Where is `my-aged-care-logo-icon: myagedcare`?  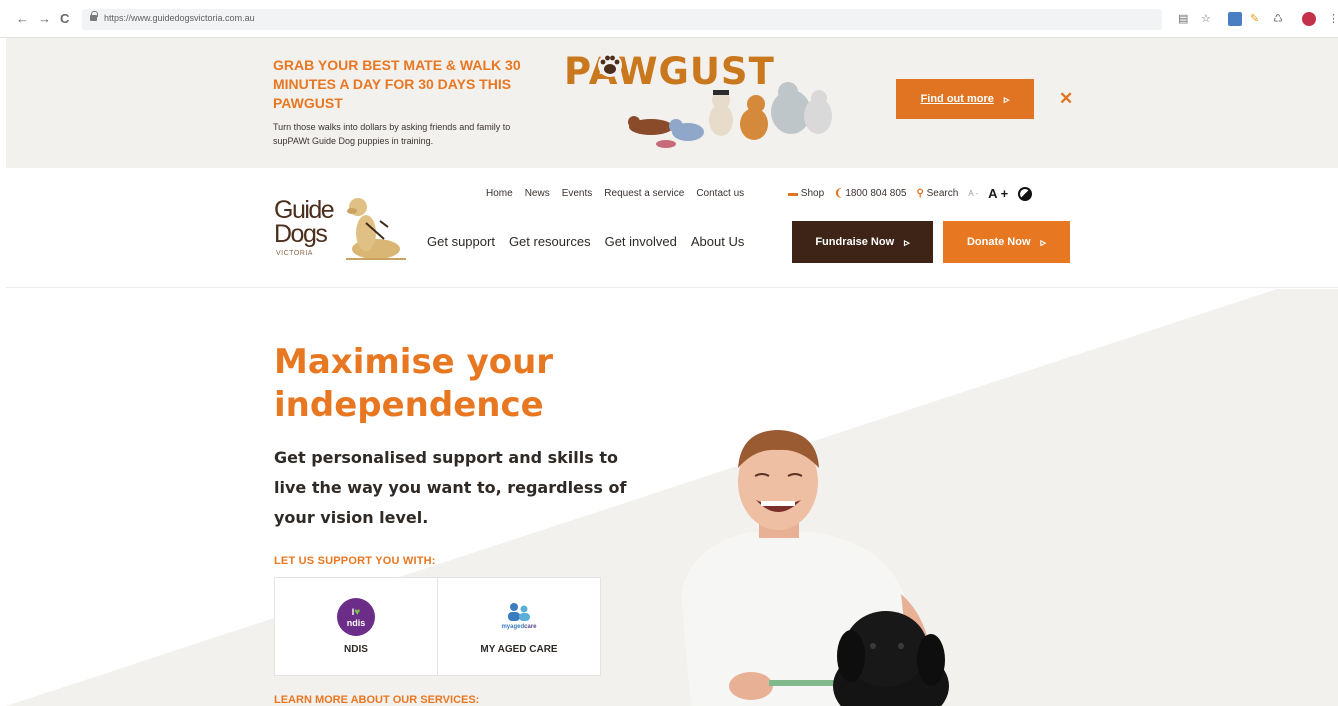 my-aged-care-logo-icon: myagedcare is located at coordinates (519, 616).